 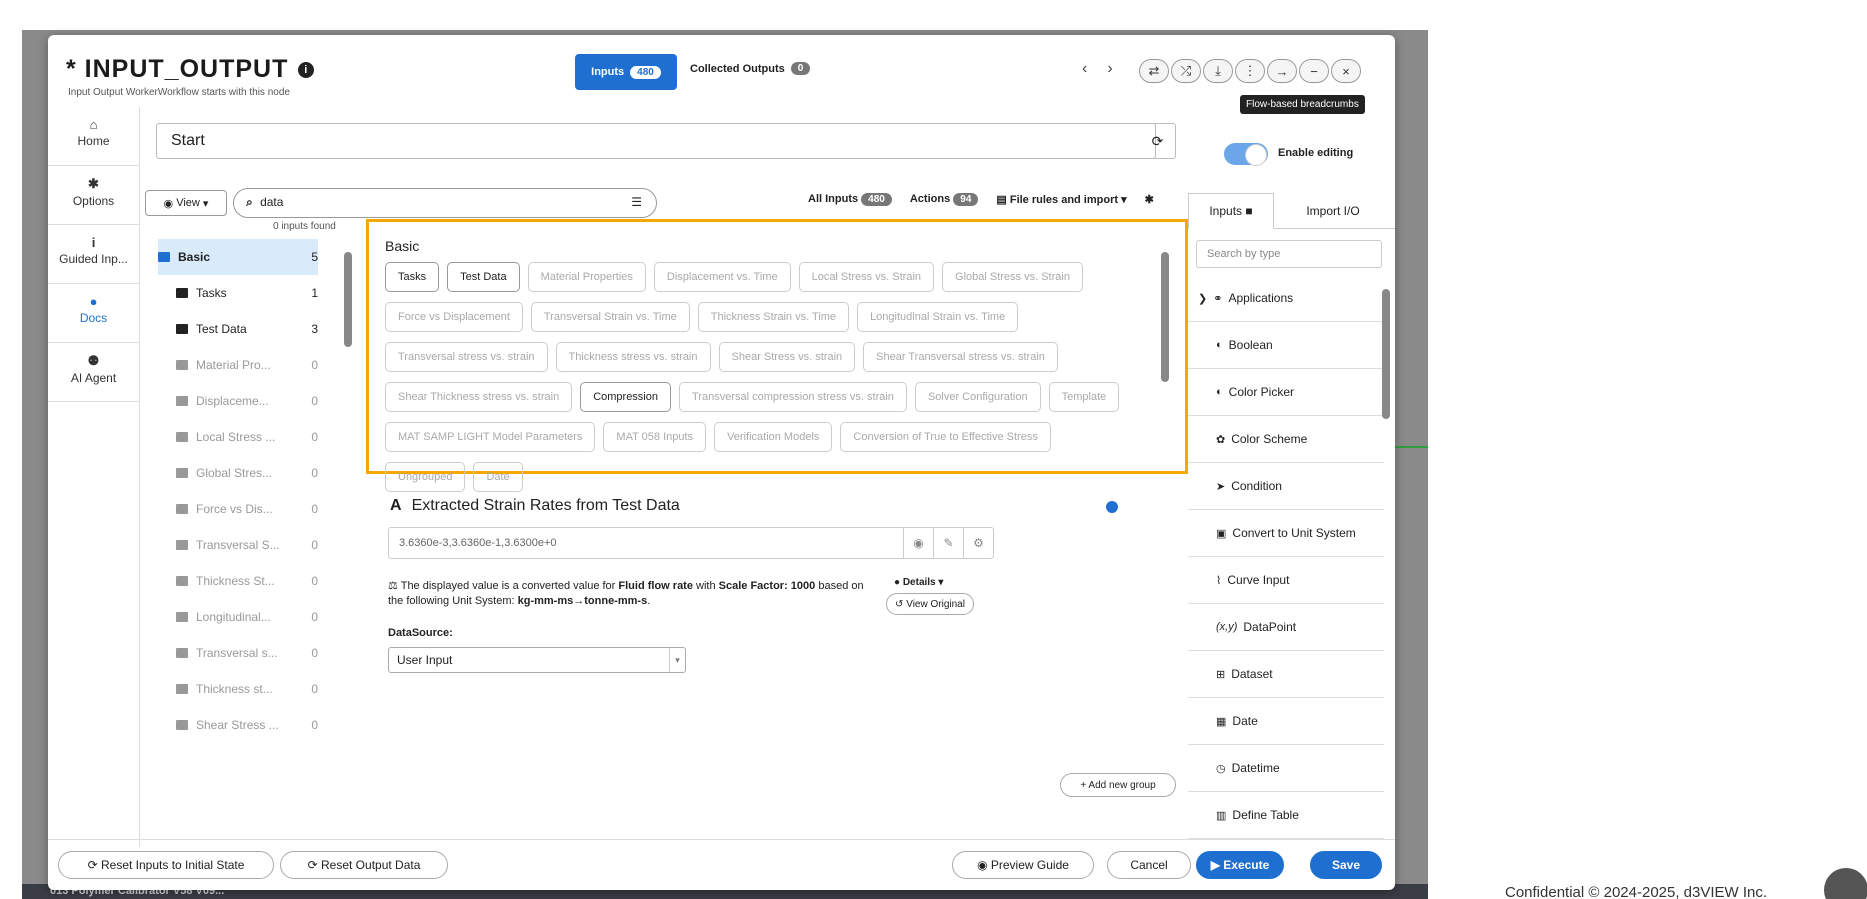 What do you see at coordinates (610, 317) in the screenshot?
I see `chip: Transversal Strain vs. Time` at bounding box center [610, 317].